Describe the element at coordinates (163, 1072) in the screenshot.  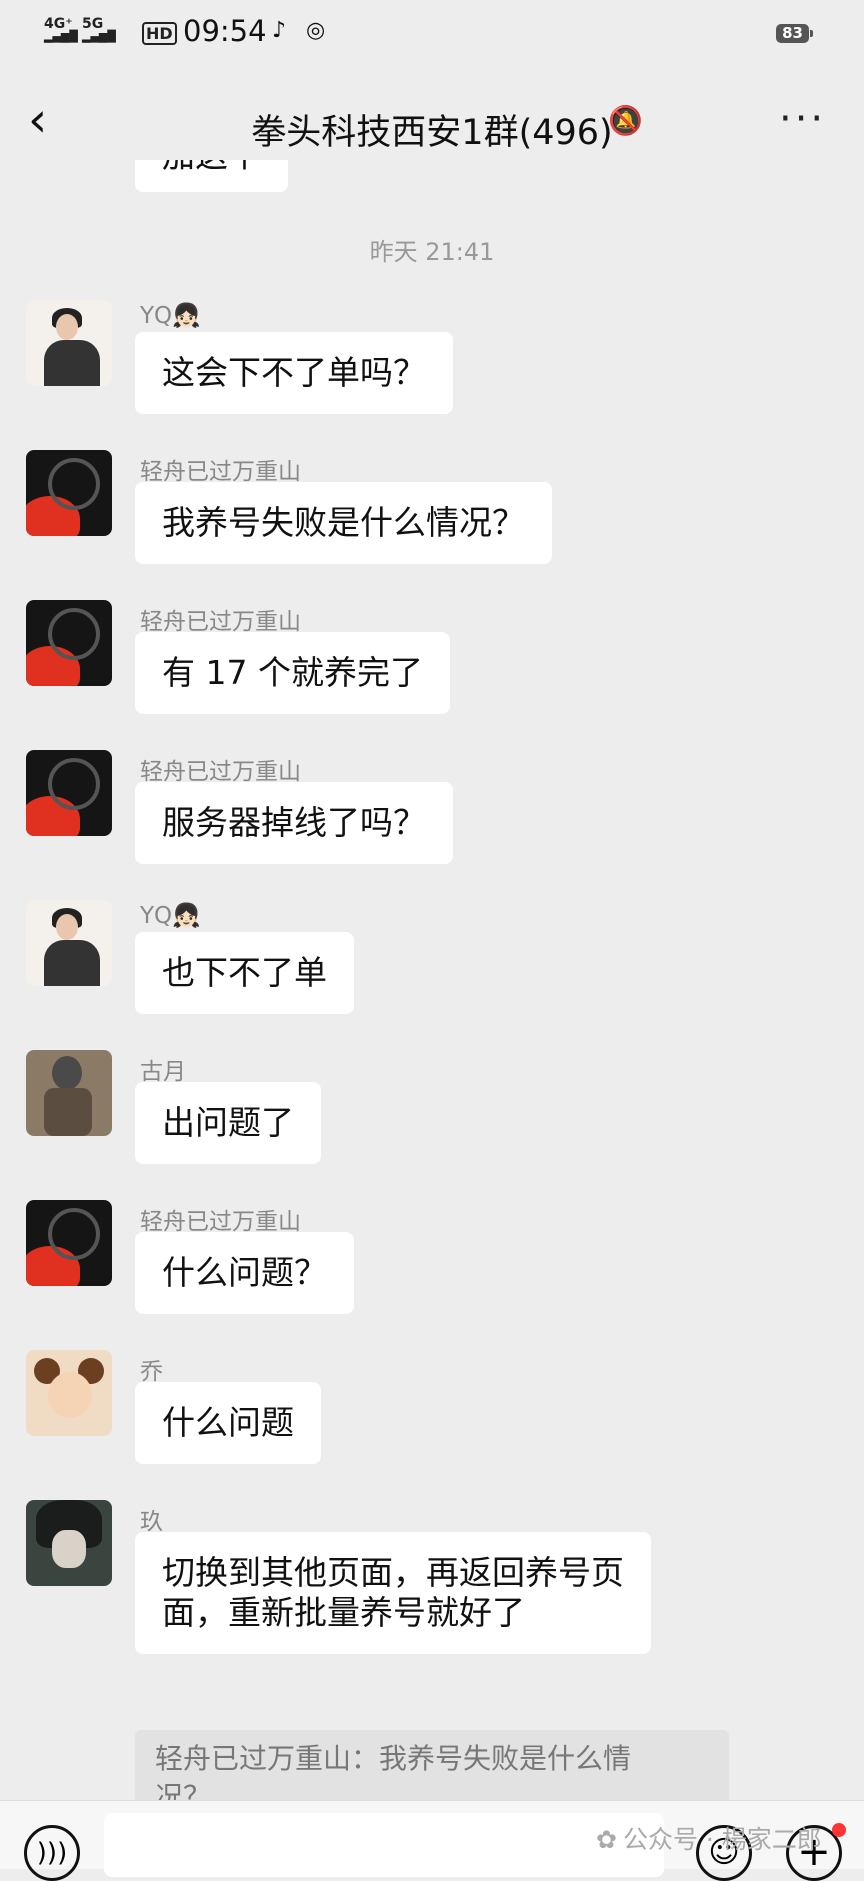
I see `sender-name: 古月` at that location.